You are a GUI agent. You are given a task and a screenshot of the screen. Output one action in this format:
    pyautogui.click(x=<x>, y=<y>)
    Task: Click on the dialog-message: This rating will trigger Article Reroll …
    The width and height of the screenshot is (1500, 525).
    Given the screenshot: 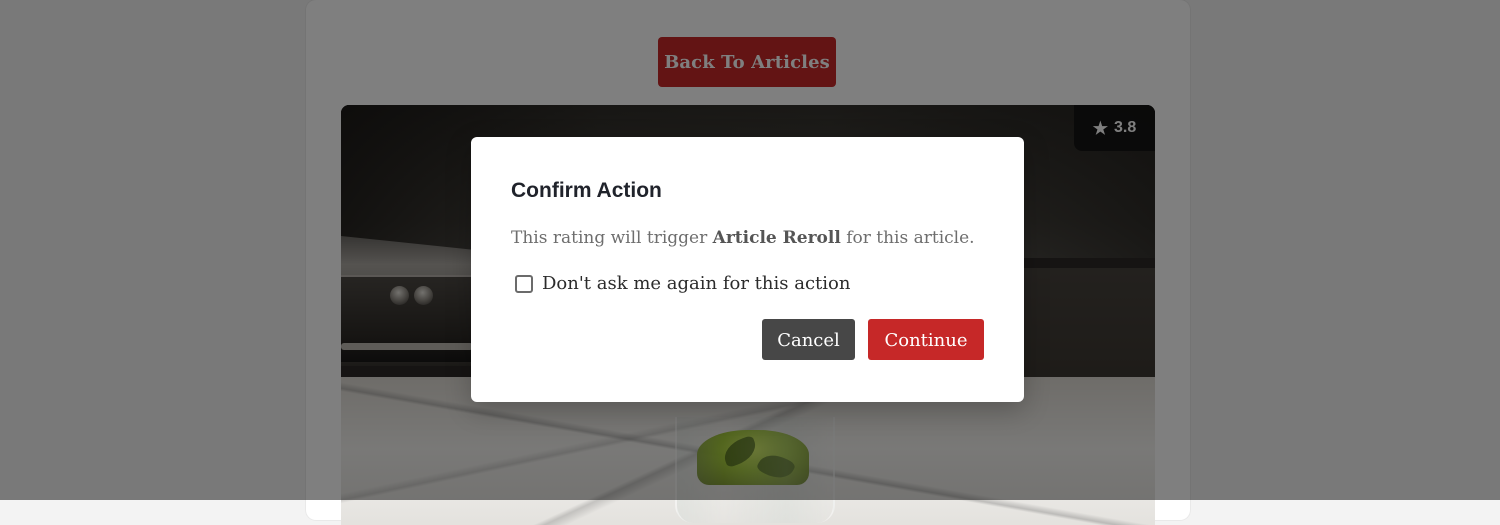 What is the action you would take?
    pyautogui.click(x=743, y=238)
    